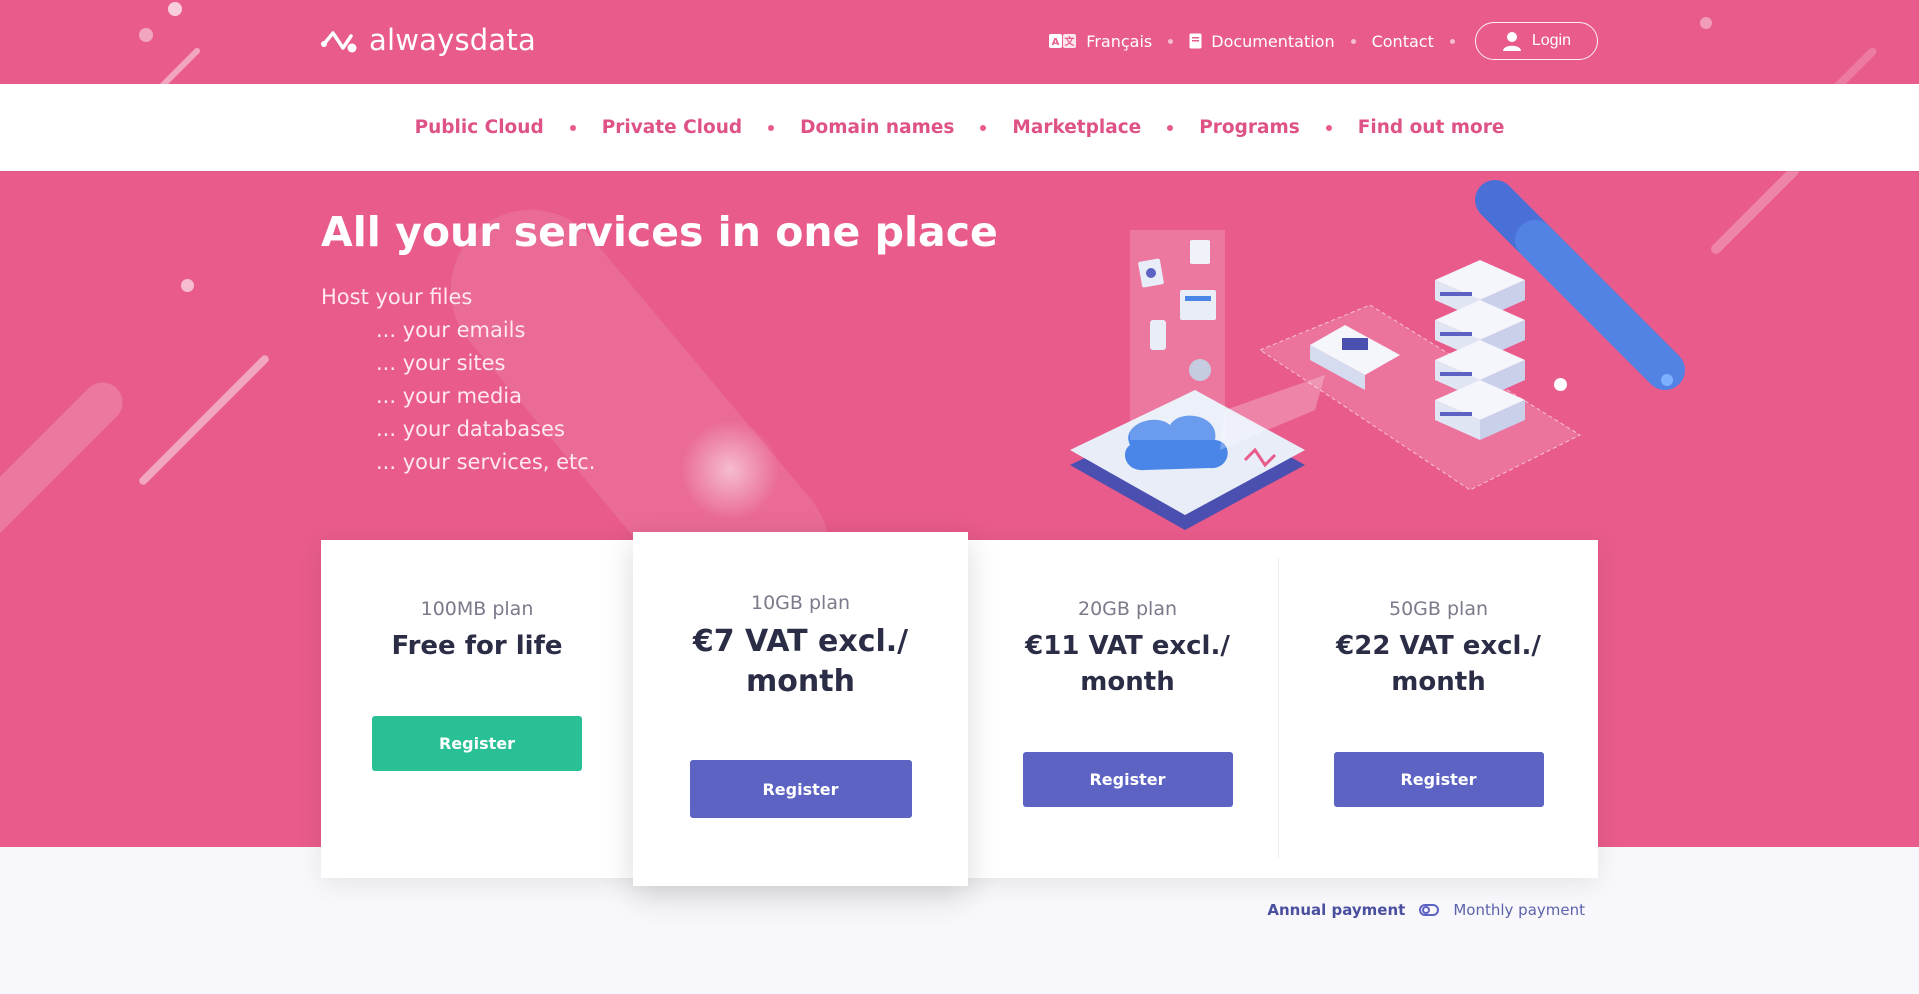 This screenshot has width=1919, height=994. I want to click on nav-public-cloud: Public Cloud, so click(479, 127).